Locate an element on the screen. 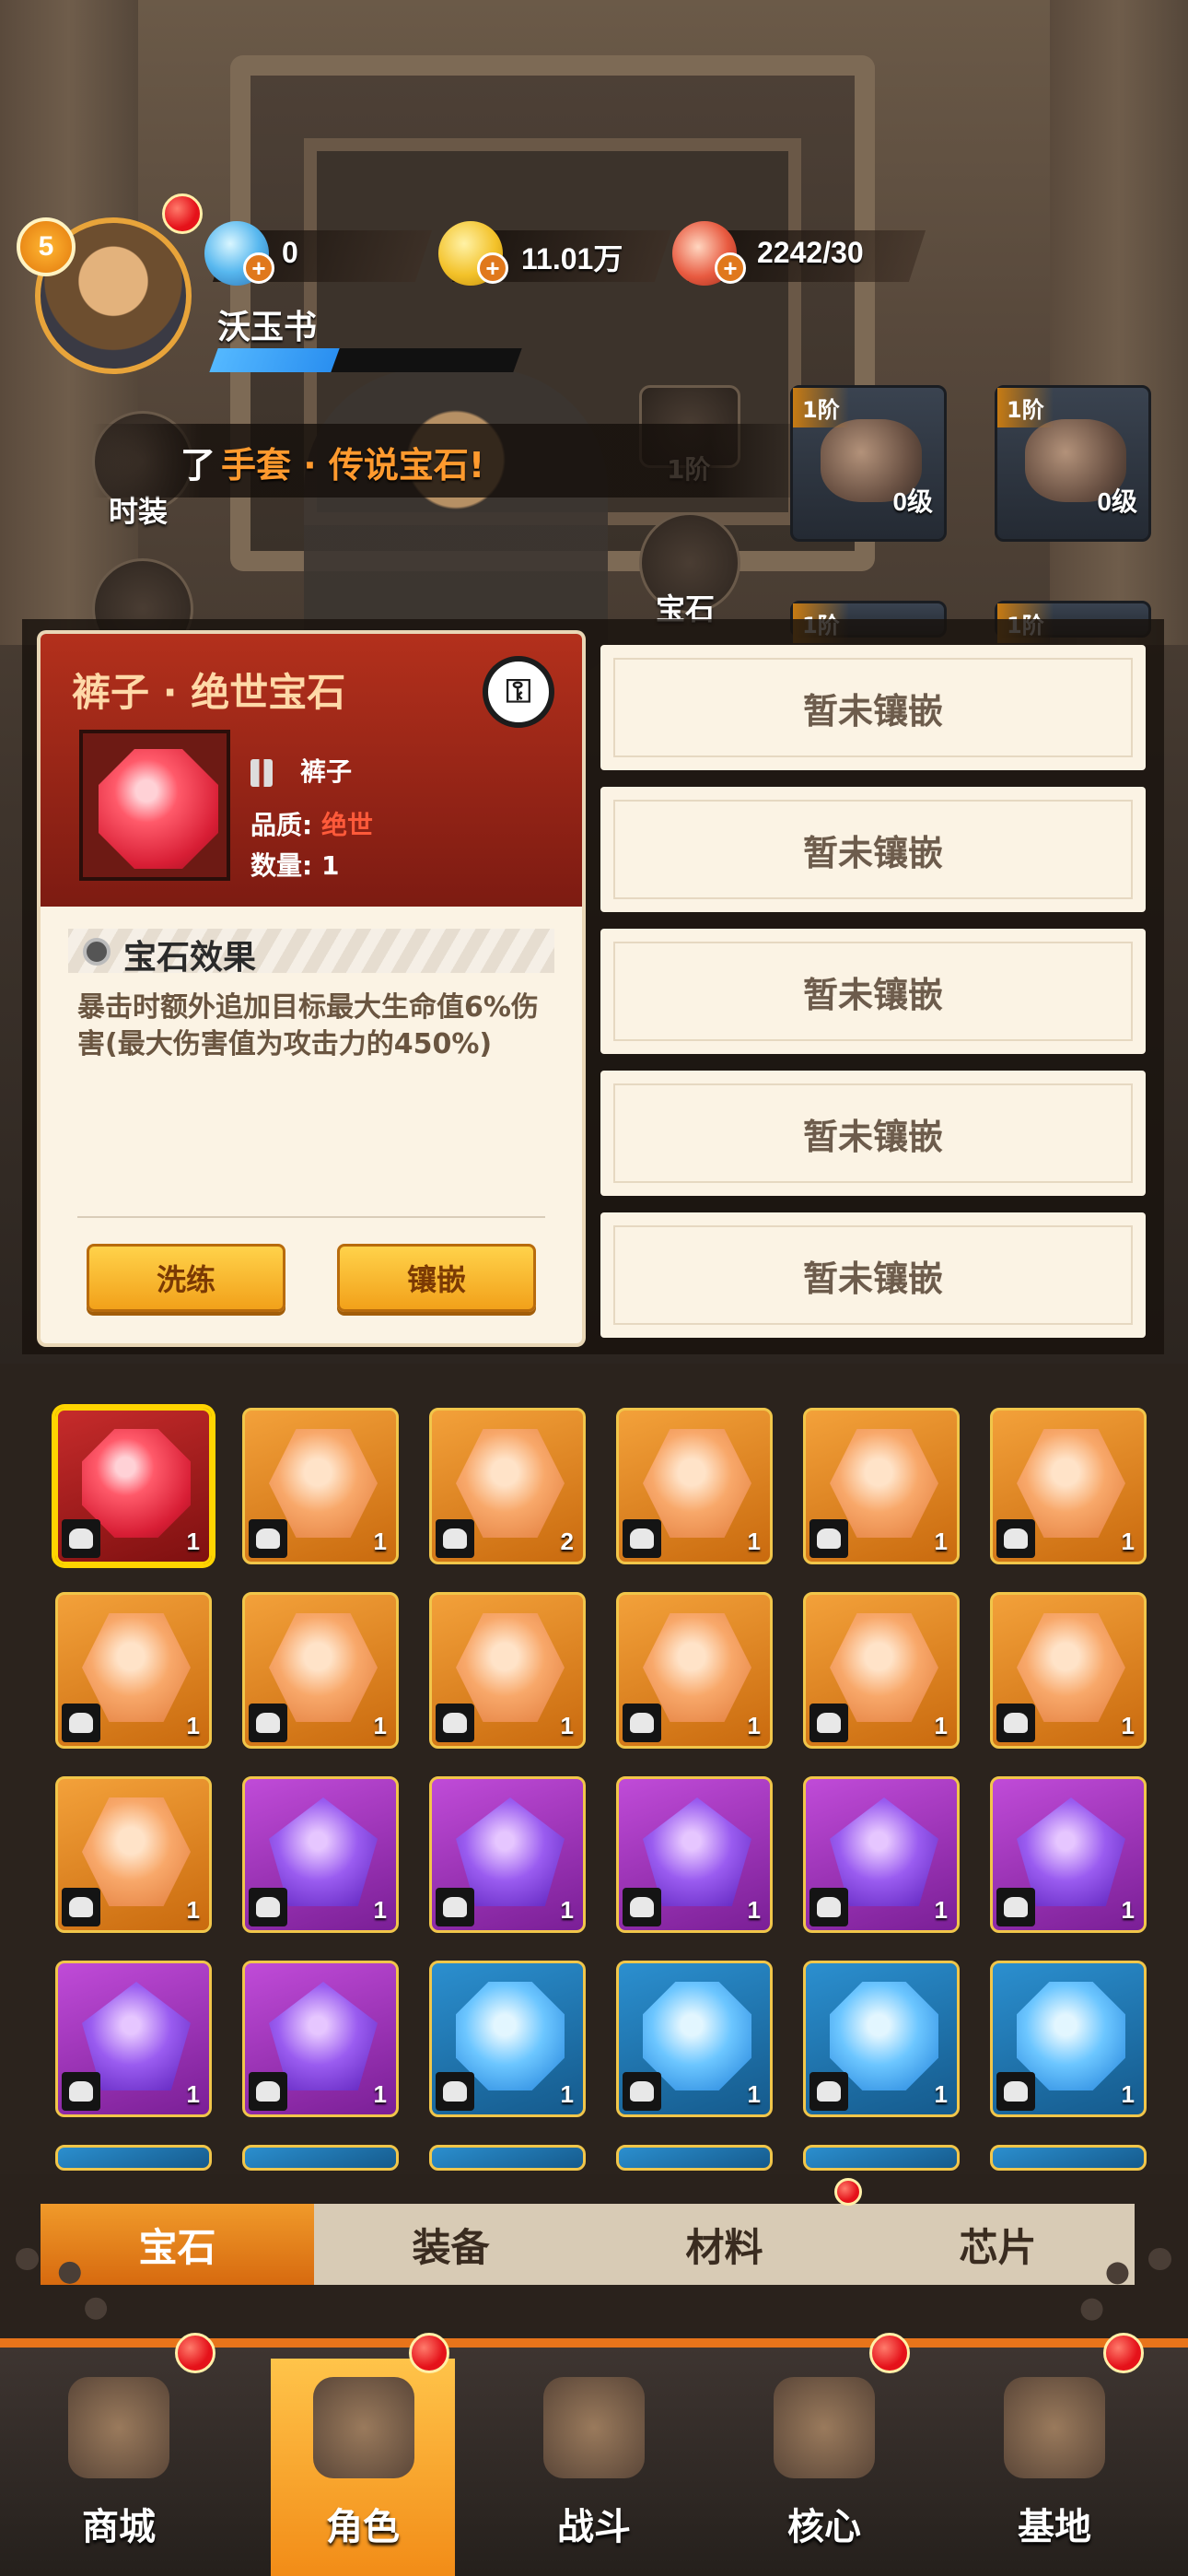 Image resolution: width=1188 pixels, height=2576 pixels. character-notification-dot is located at coordinates (429, 2353).